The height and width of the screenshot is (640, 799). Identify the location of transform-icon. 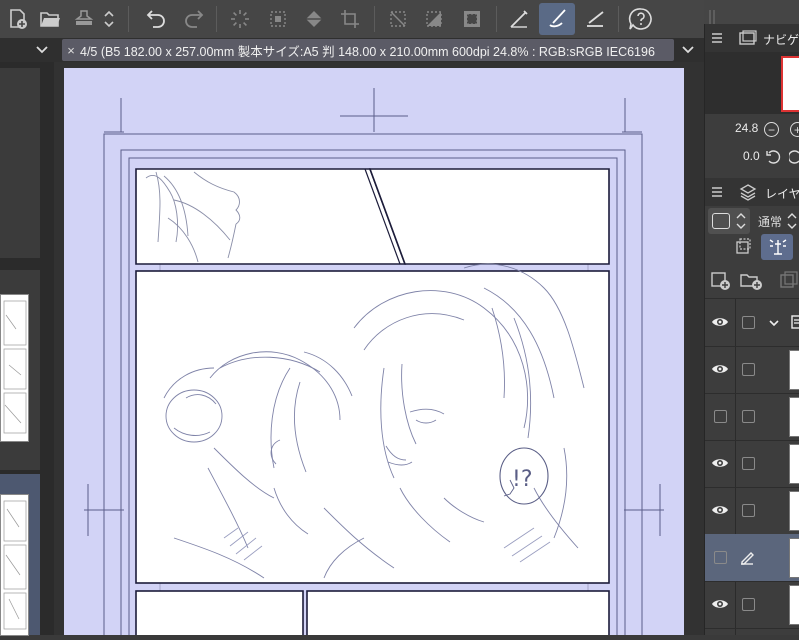
(278, 19).